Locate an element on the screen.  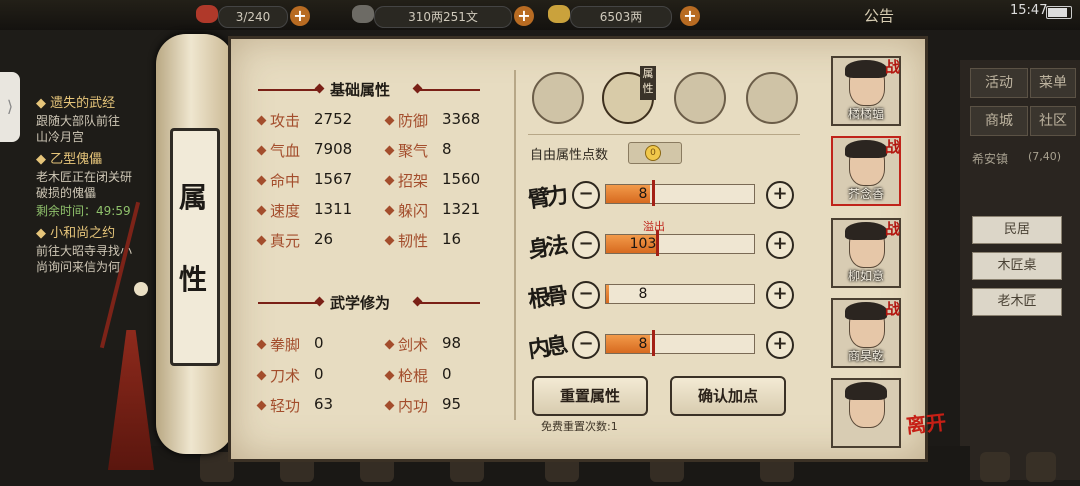
notice-button: 公告 is located at coordinates (879, 15).